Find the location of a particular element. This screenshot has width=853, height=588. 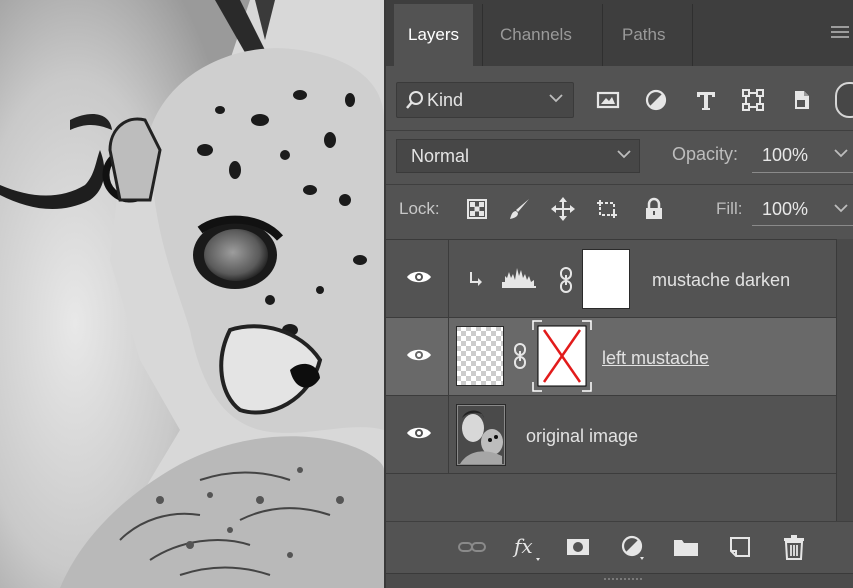

lock-transparent-pixels-icon is located at coordinates (477, 209).